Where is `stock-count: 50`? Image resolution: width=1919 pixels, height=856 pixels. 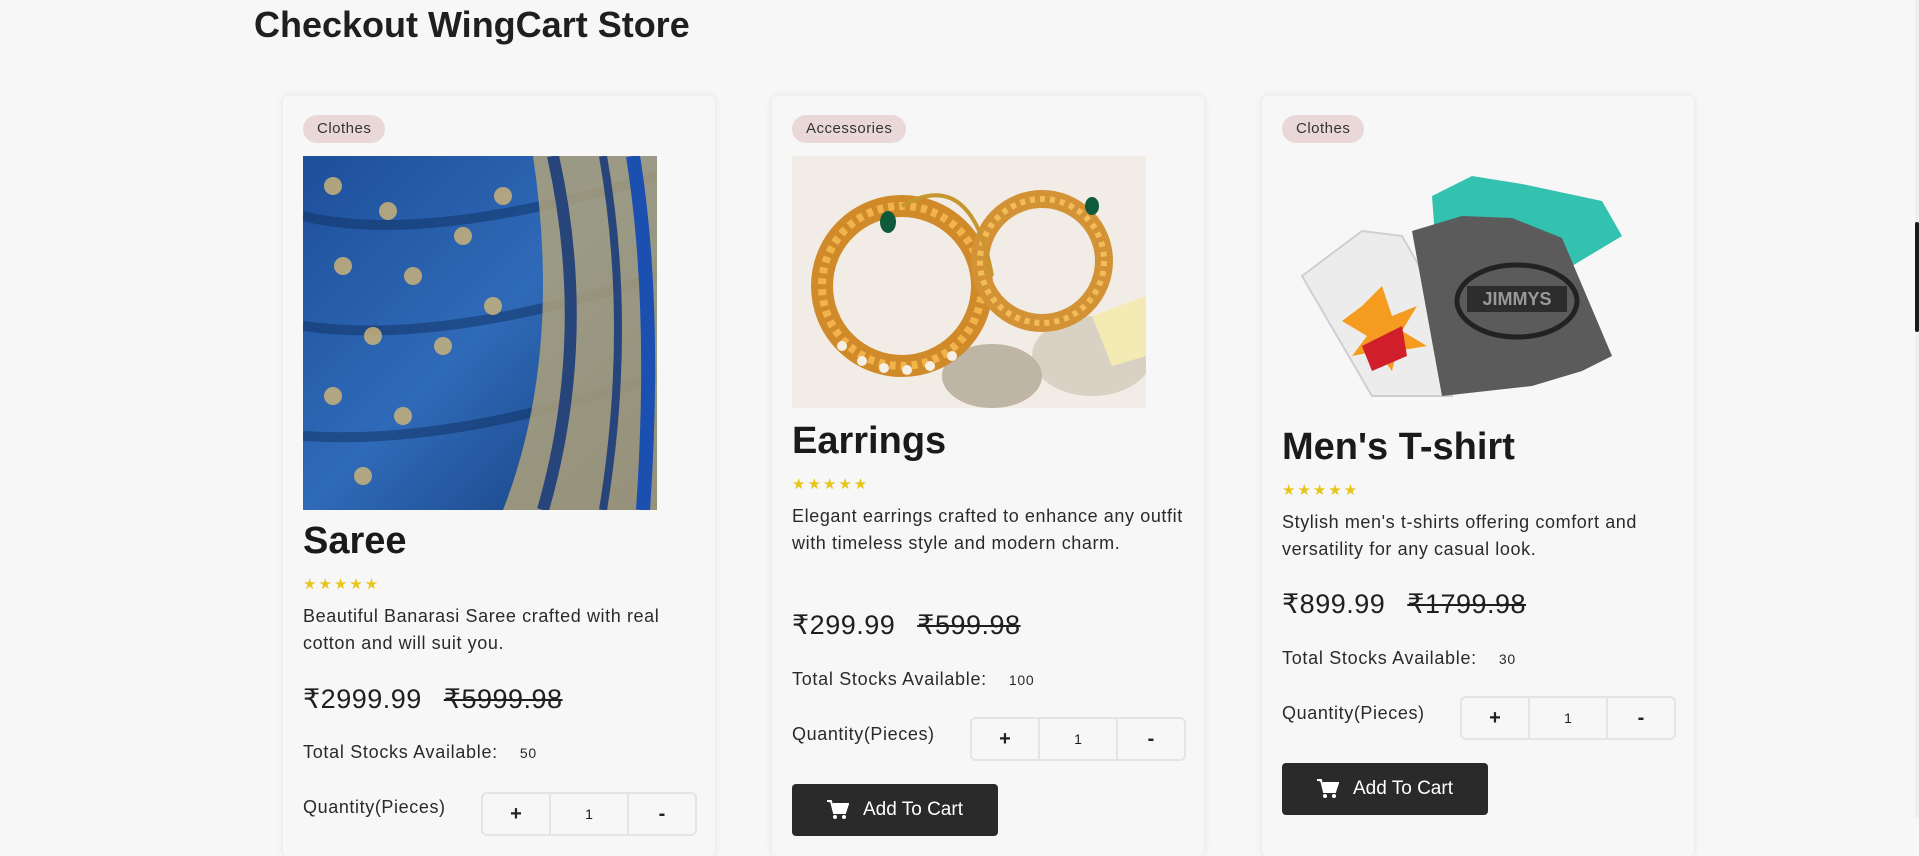 stock-count: 50 is located at coordinates (528, 753).